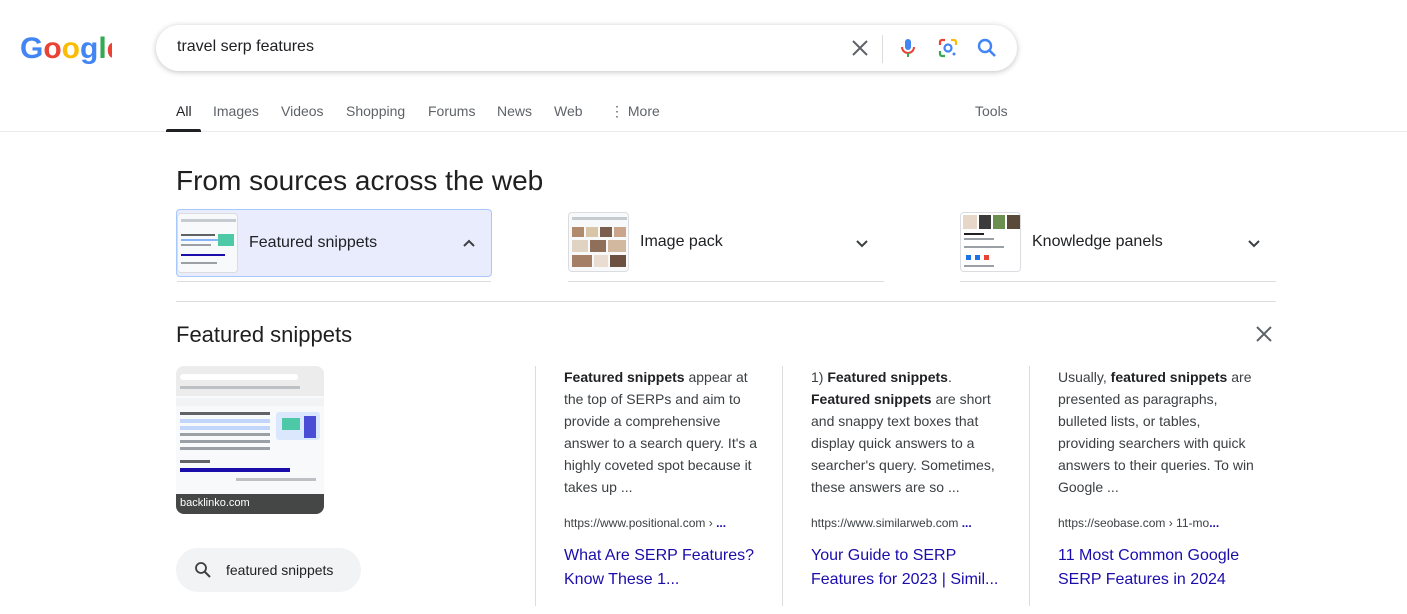  What do you see at coordinates (568, 111) in the screenshot?
I see `tab-web: Web` at bounding box center [568, 111].